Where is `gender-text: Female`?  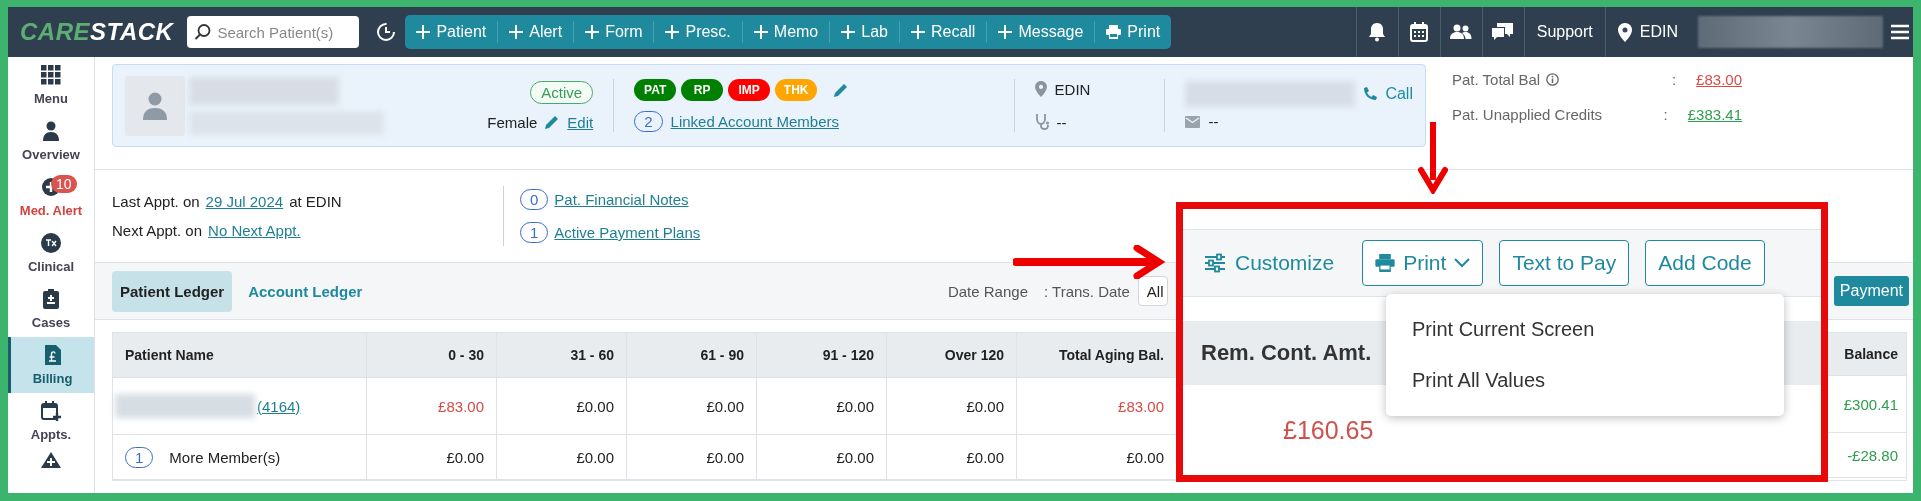 gender-text: Female is located at coordinates (512, 122).